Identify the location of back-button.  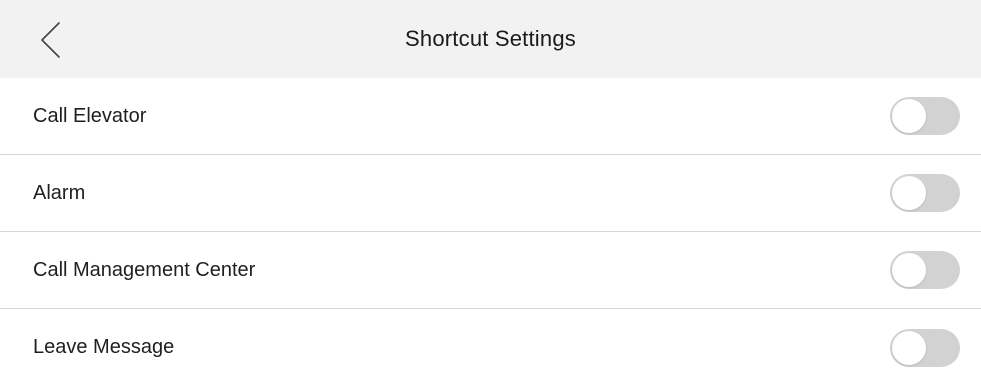
(50, 40).